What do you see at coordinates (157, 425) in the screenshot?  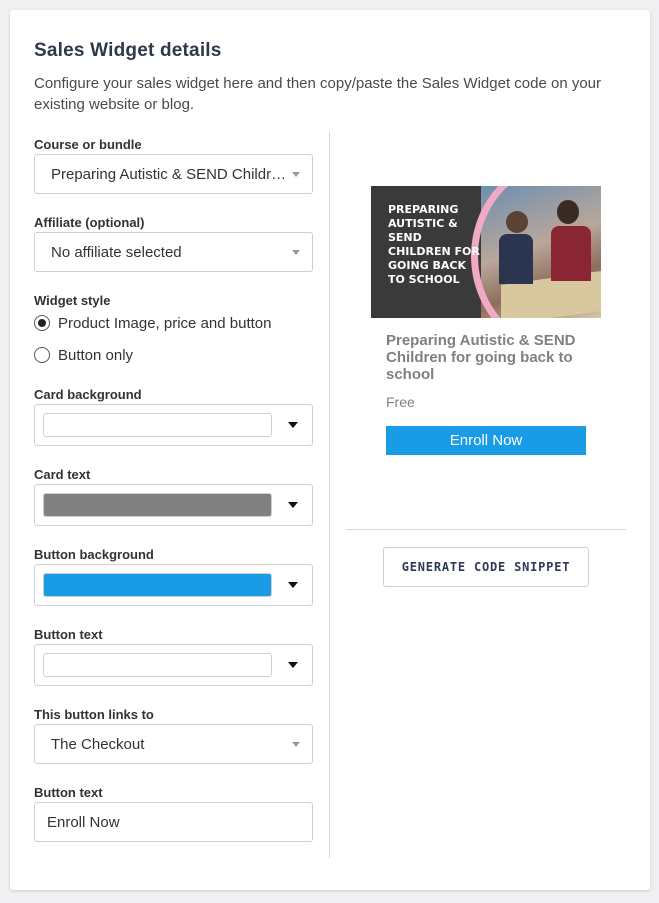 I see `card-background-swatch` at bounding box center [157, 425].